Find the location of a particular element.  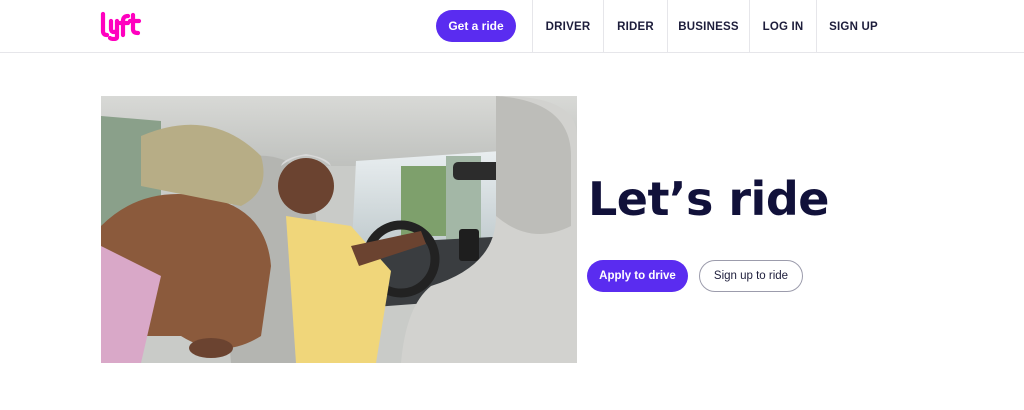

main-nav: DRIVER RIDER BUSINESS LOG IN SIGN UP is located at coordinates (711, 26).